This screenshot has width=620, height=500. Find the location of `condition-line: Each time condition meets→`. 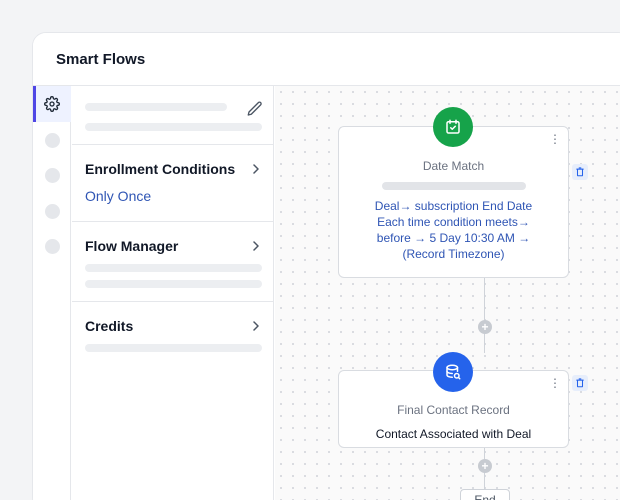

condition-line: Each time condition meets→ is located at coordinates (453, 222).